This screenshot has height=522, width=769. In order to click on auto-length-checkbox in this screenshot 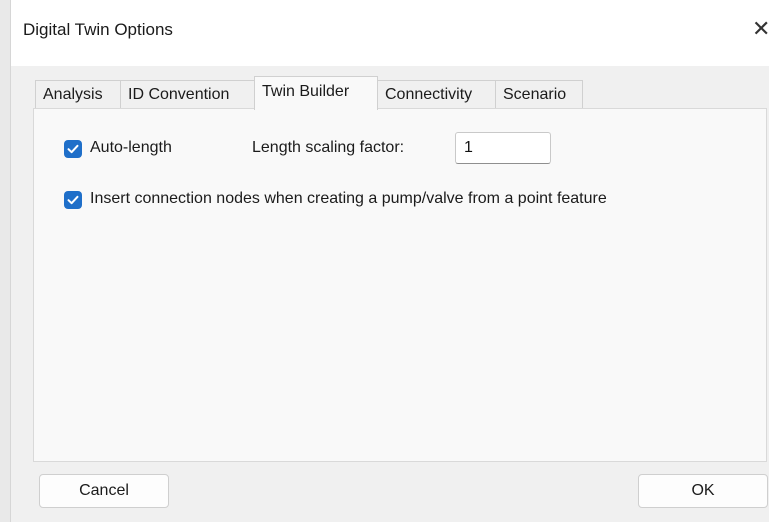, I will do `click(73, 149)`.